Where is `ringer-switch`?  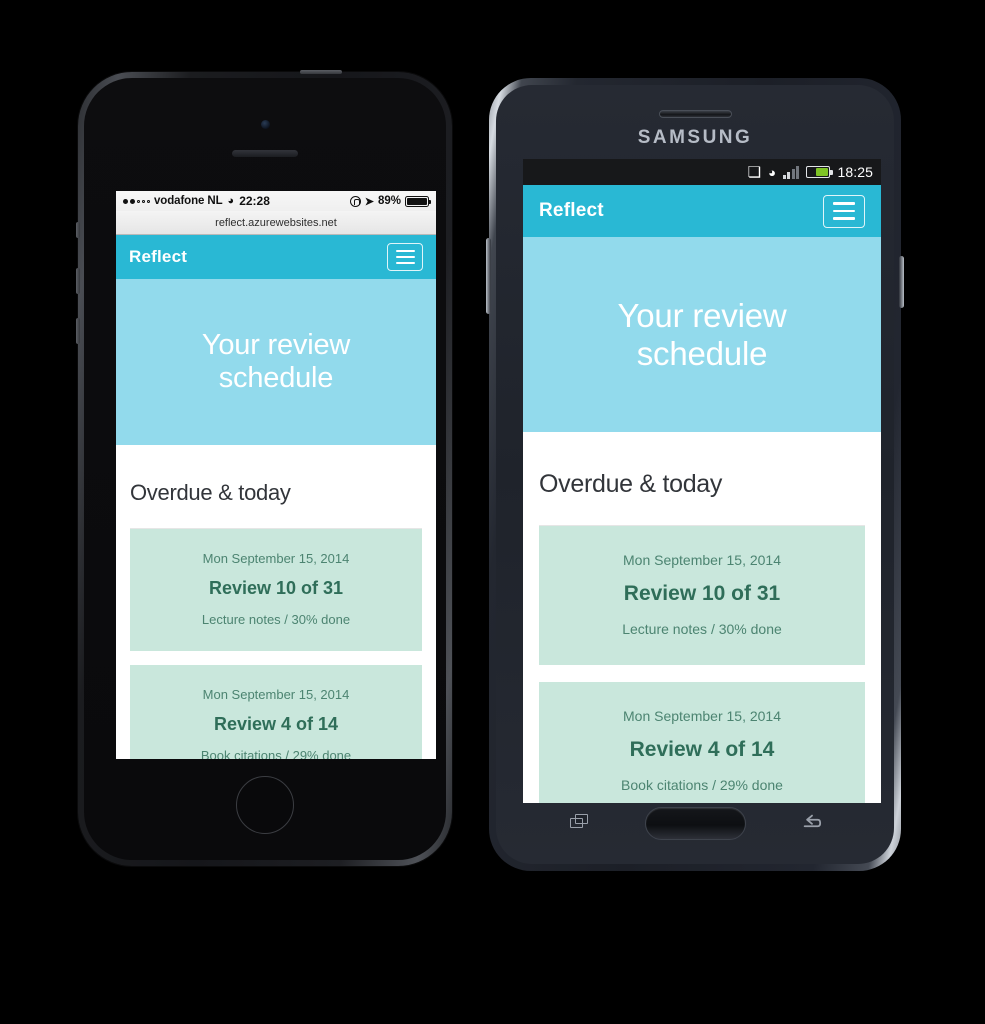 ringer-switch is located at coordinates (78, 230).